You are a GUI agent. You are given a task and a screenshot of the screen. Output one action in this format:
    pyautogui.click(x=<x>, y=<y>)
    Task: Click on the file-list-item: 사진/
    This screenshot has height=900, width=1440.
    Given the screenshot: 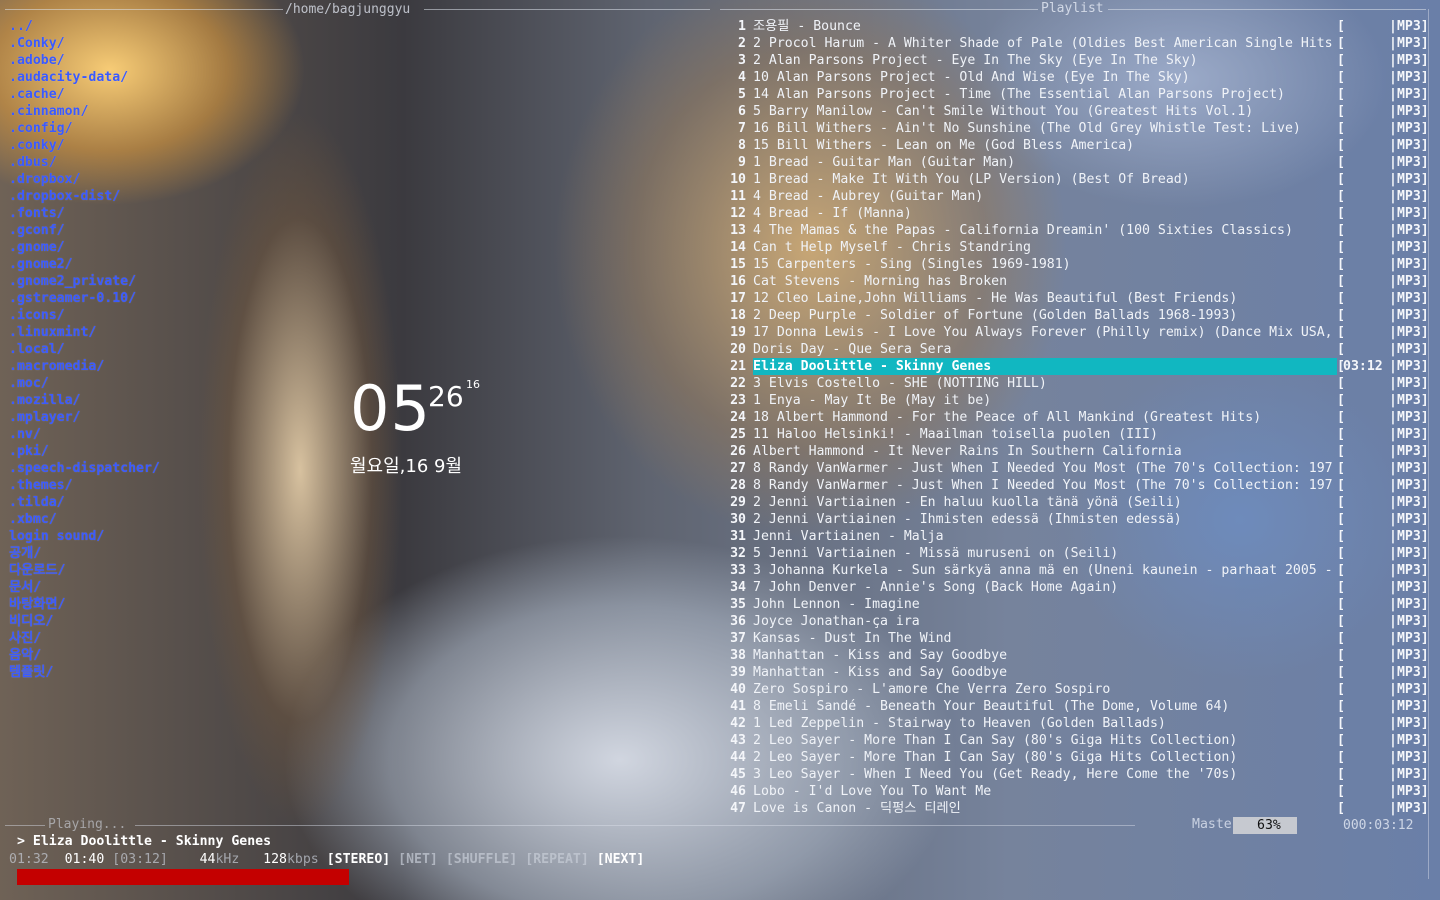 What is the action you would take?
    pyautogui.click(x=145, y=638)
    